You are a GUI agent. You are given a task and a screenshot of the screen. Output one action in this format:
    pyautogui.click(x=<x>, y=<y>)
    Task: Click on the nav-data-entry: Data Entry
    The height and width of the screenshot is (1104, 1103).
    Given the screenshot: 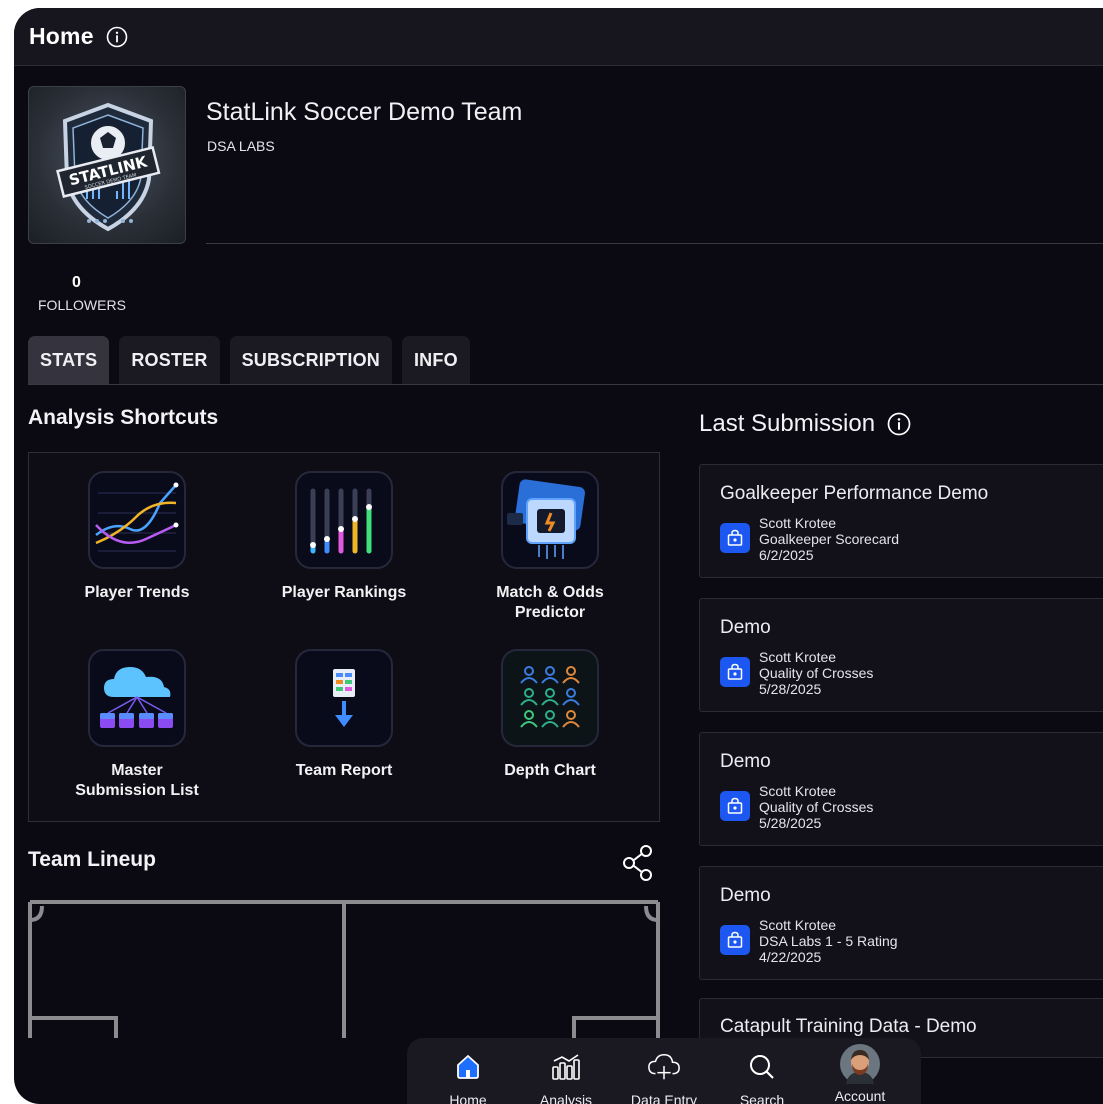 What is the action you would take?
    pyautogui.click(x=664, y=1071)
    